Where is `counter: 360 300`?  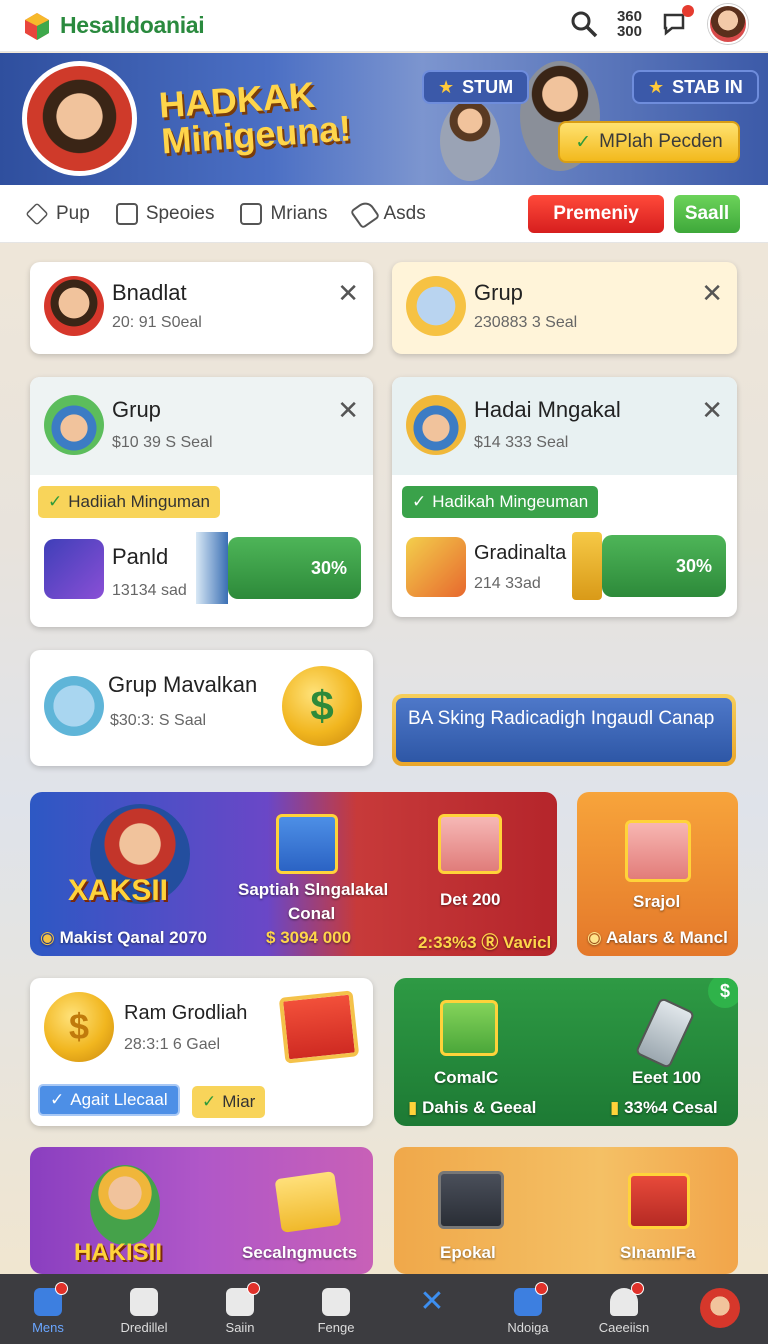 counter: 360 300 is located at coordinates (629, 24).